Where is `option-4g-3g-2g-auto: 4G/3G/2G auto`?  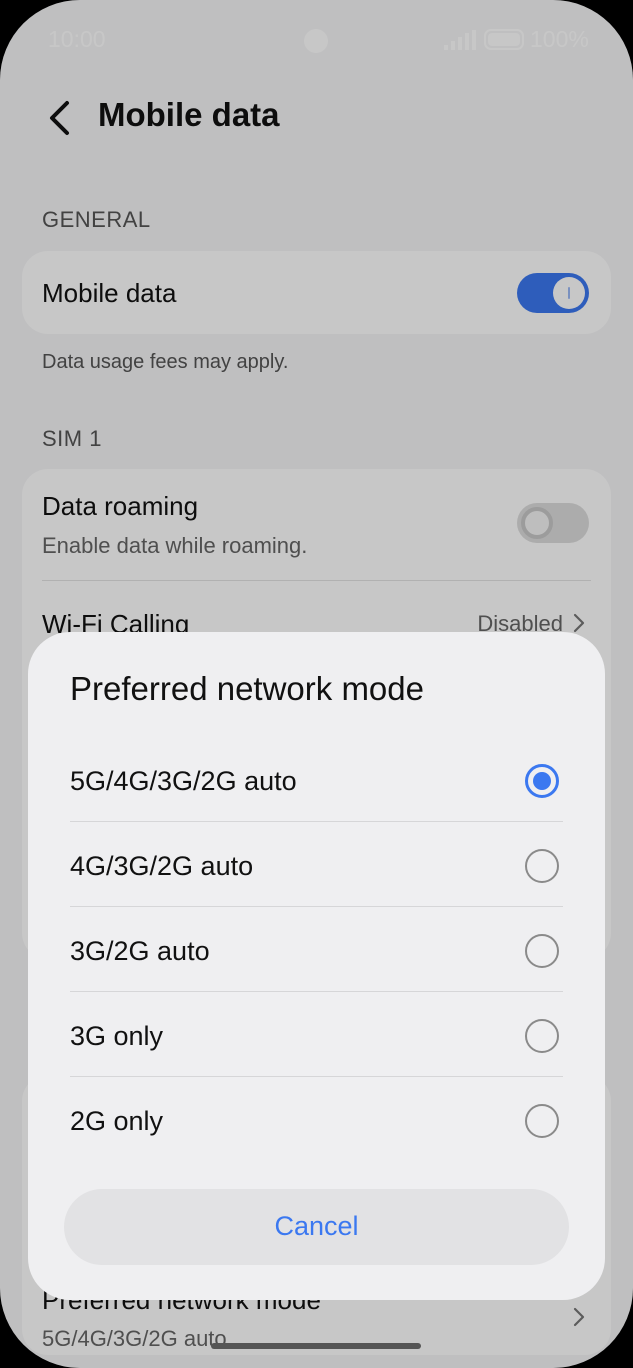 option-4g-3g-2g-auto: 4G/3G/2G auto is located at coordinates (316, 865).